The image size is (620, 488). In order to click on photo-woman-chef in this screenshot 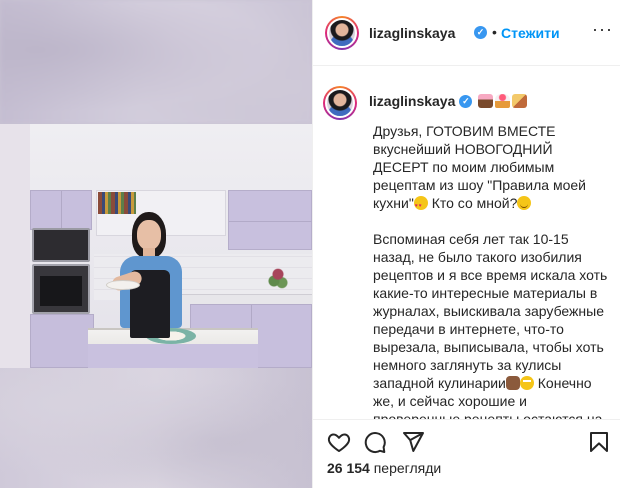, I will do `click(147, 275)`.